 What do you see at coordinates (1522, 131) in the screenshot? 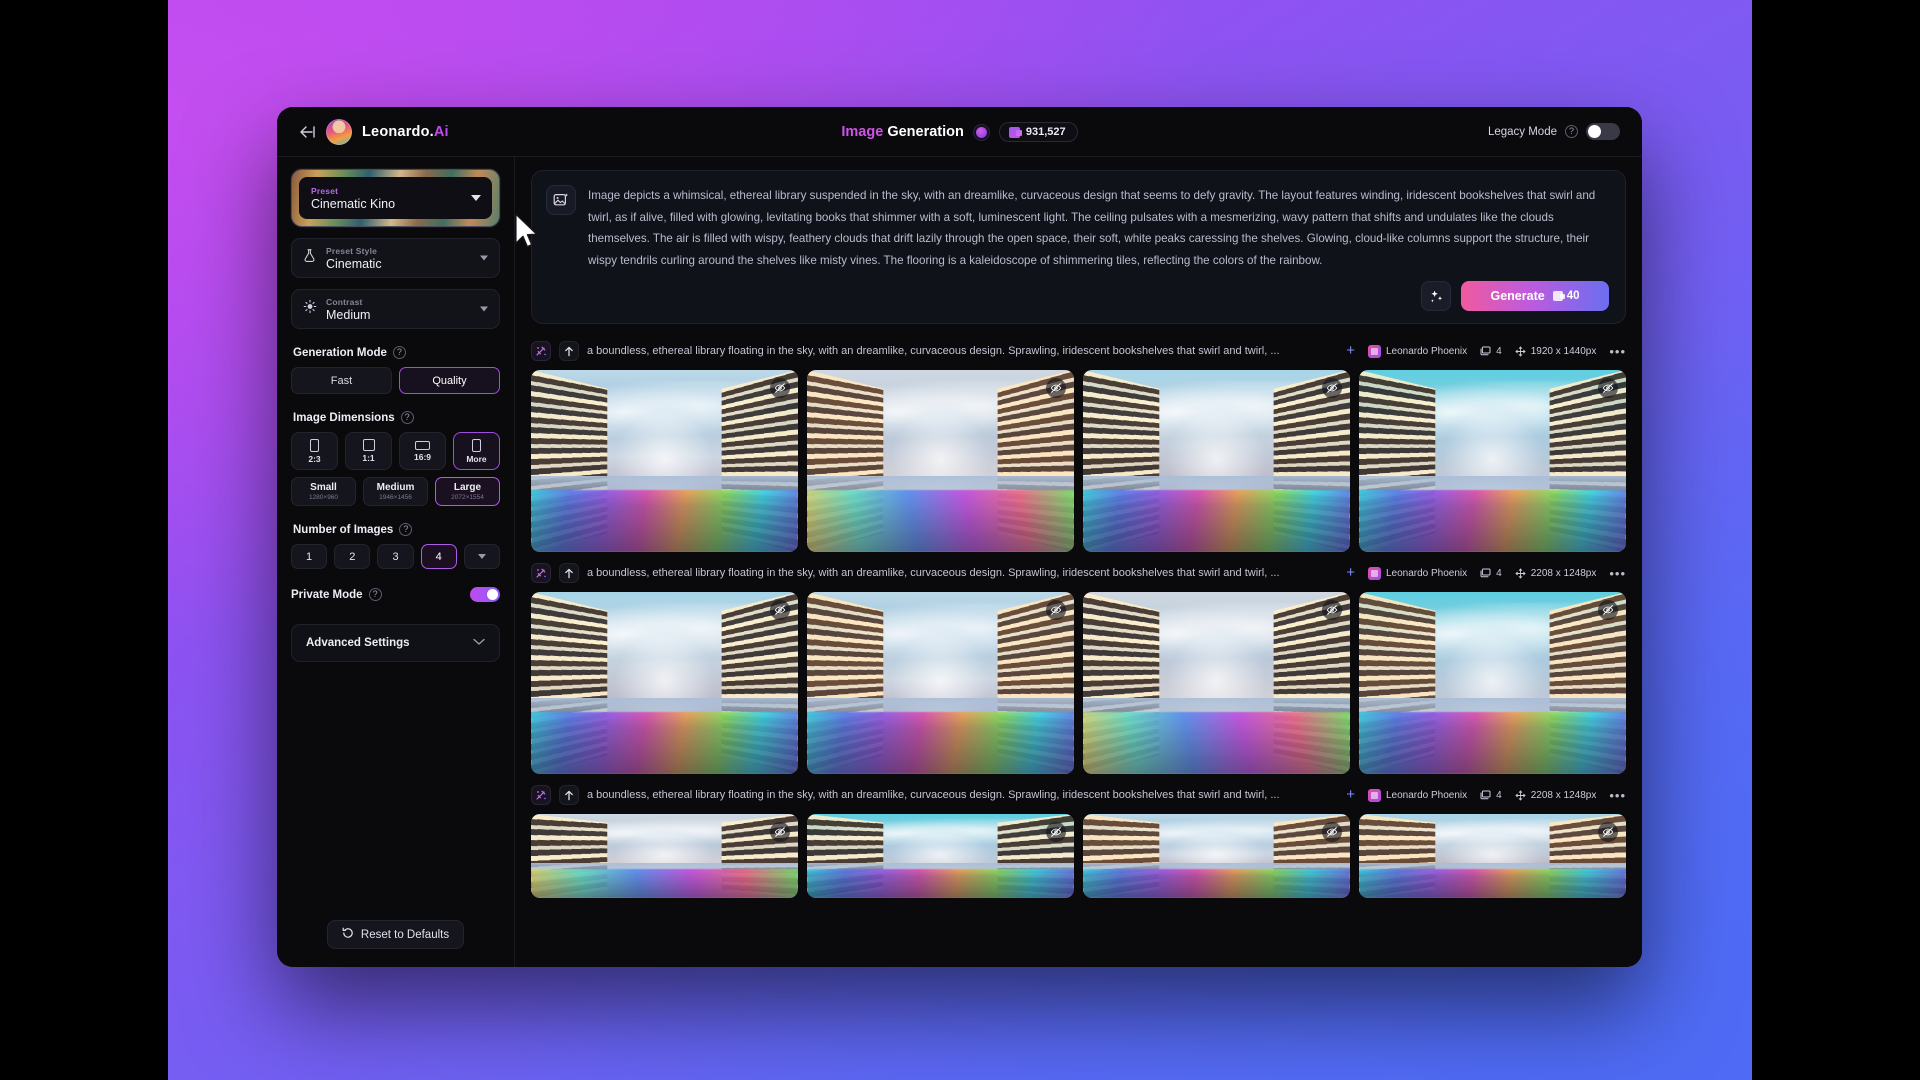
I see `legacy-mode-label: Legacy Mode` at bounding box center [1522, 131].